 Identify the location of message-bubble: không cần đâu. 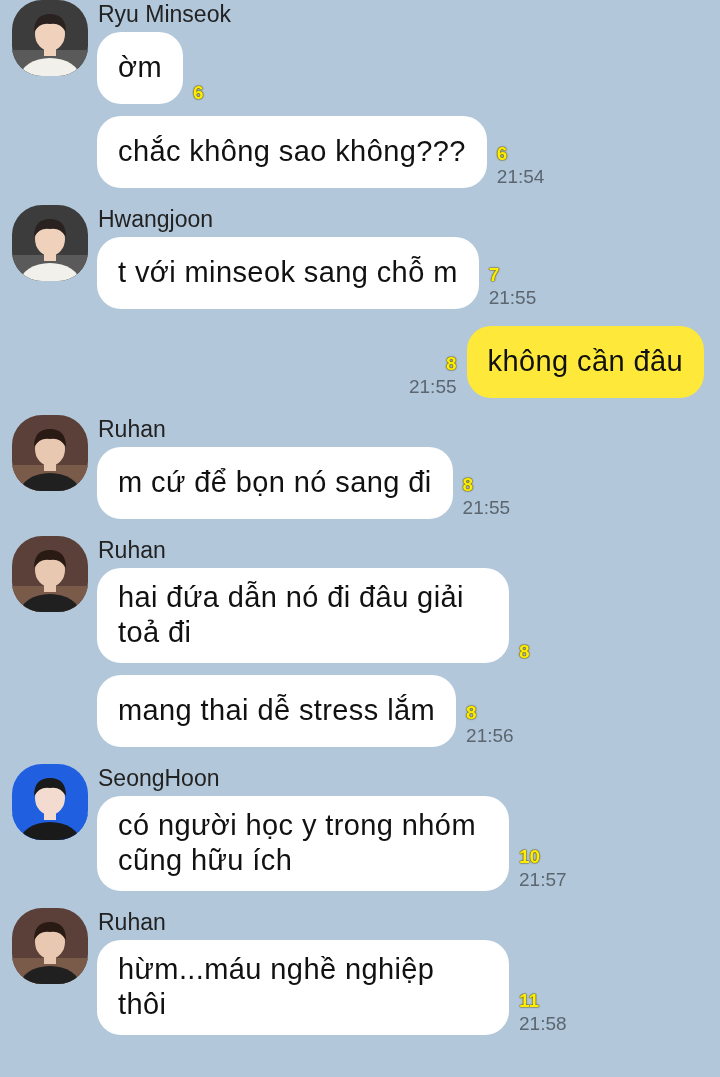
(585, 362).